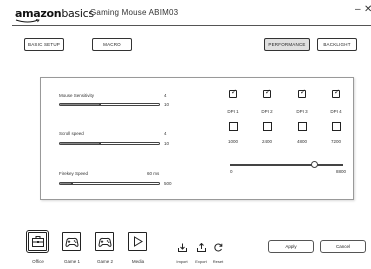 Image resolution: width=371 pixels, height=269 pixels. I want to click on dpi-1-enable-checkbox: ✓, so click(233, 93).